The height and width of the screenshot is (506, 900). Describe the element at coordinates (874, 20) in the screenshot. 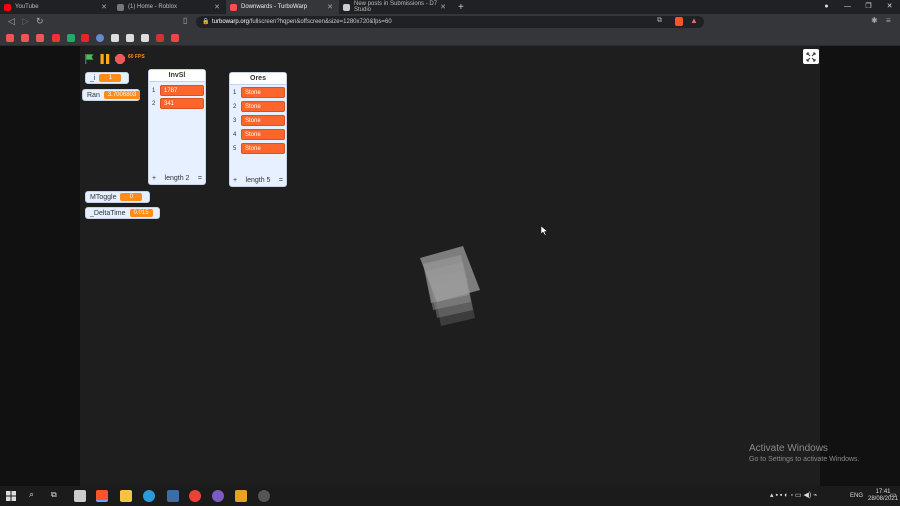

I see `extensions-icon: ✱` at that location.